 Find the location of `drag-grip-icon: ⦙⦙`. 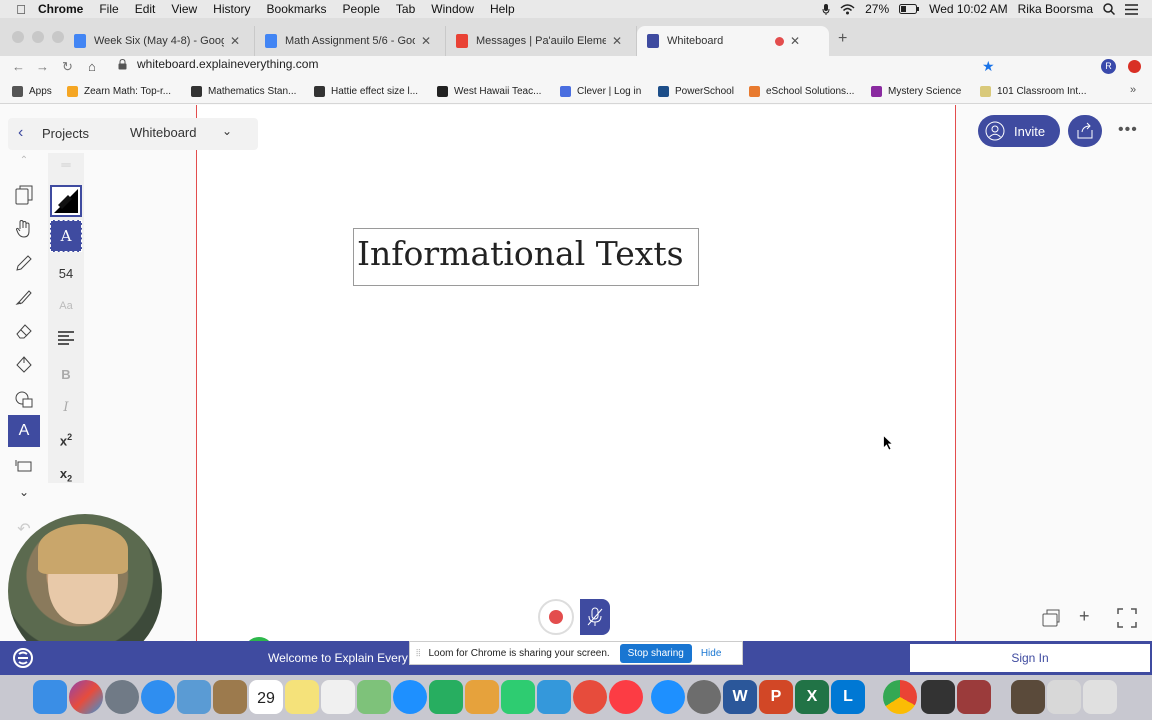

drag-grip-icon: ⦙⦙ is located at coordinates (418, 653).